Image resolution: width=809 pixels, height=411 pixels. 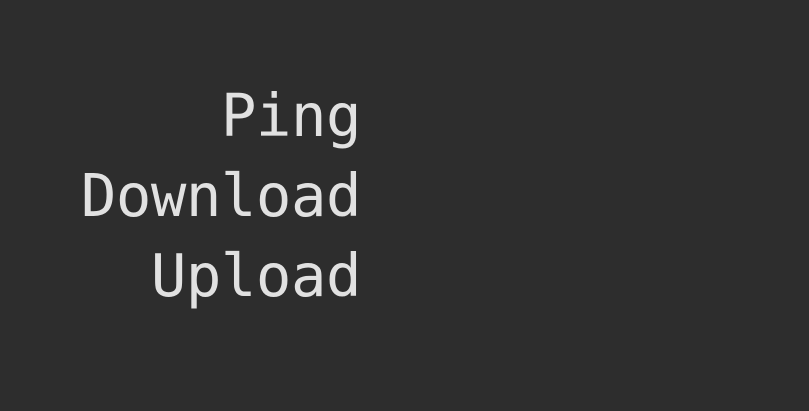 What do you see at coordinates (291, 115) in the screenshot?
I see `ping-label: Ping` at bounding box center [291, 115].